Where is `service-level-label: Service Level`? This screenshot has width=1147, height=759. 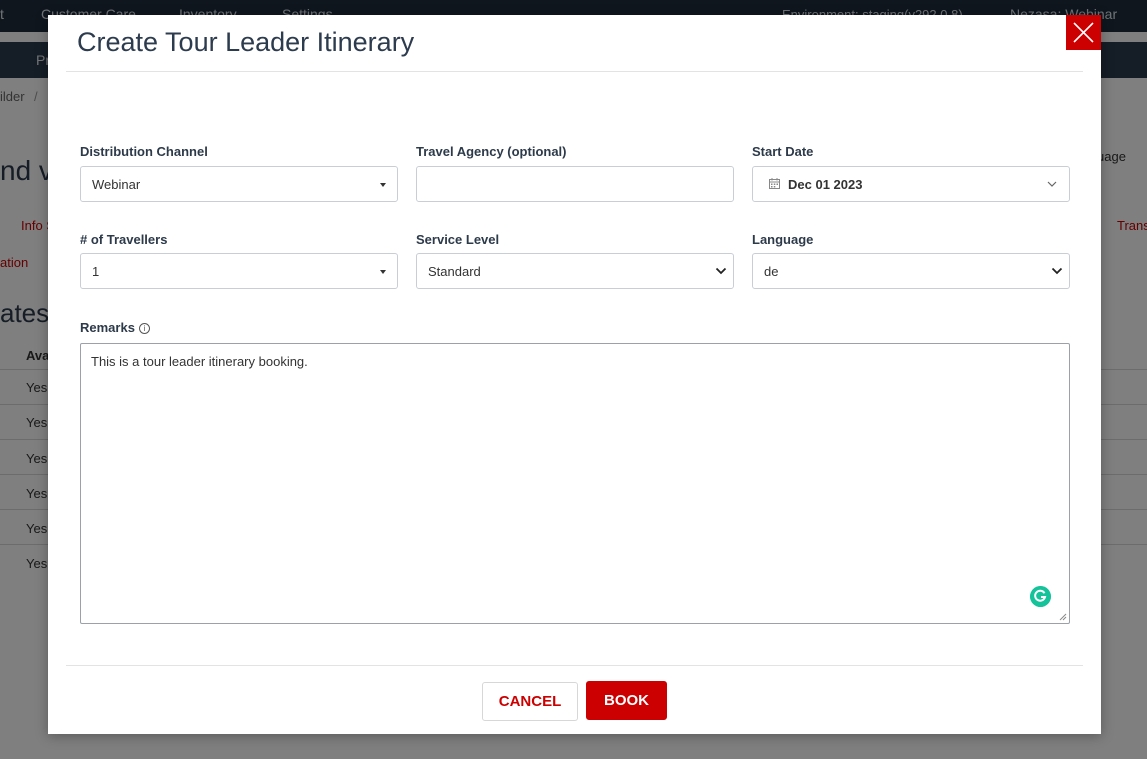 service-level-label: Service Level is located at coordinates (458, 239).